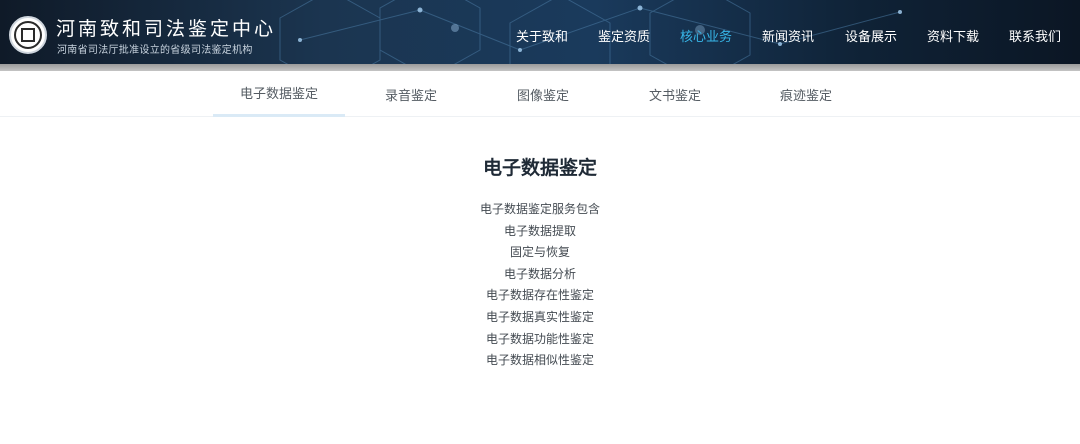 This screenshot has height=444, width=1080. What do you see at coordinates (539, 295) in the screenshot?
I see `list-item: 电子数据存在性鉴定` at bounding box center [539, 295].